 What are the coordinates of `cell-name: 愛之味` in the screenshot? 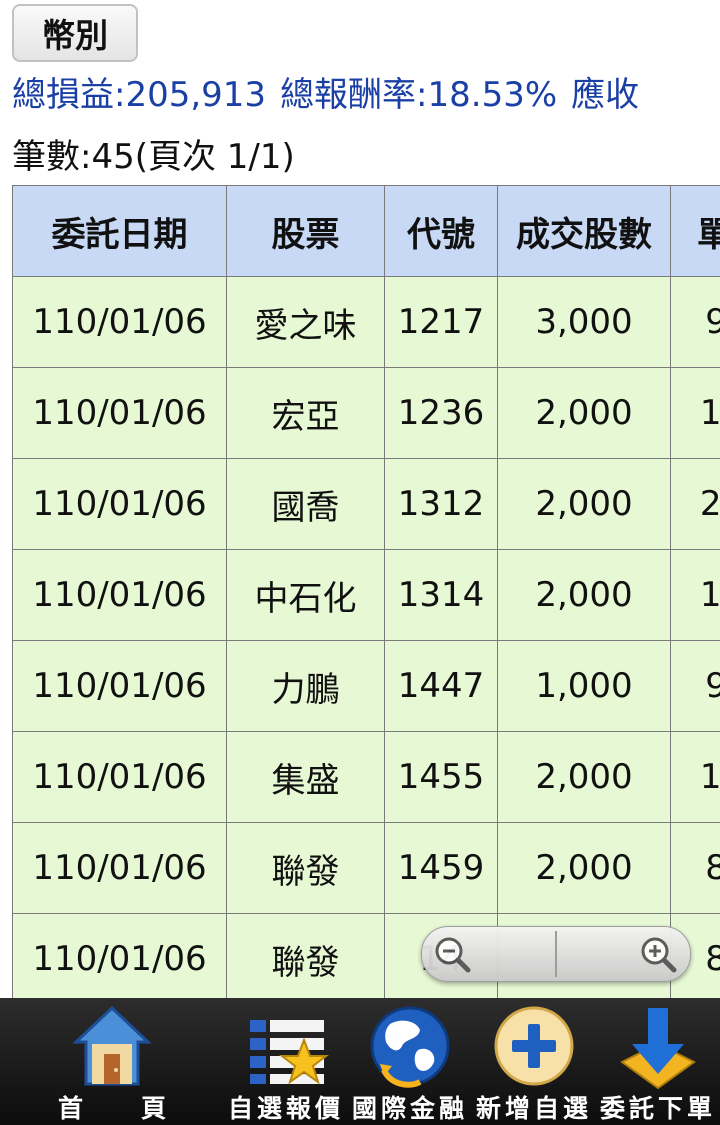 It's located at (305, 322).